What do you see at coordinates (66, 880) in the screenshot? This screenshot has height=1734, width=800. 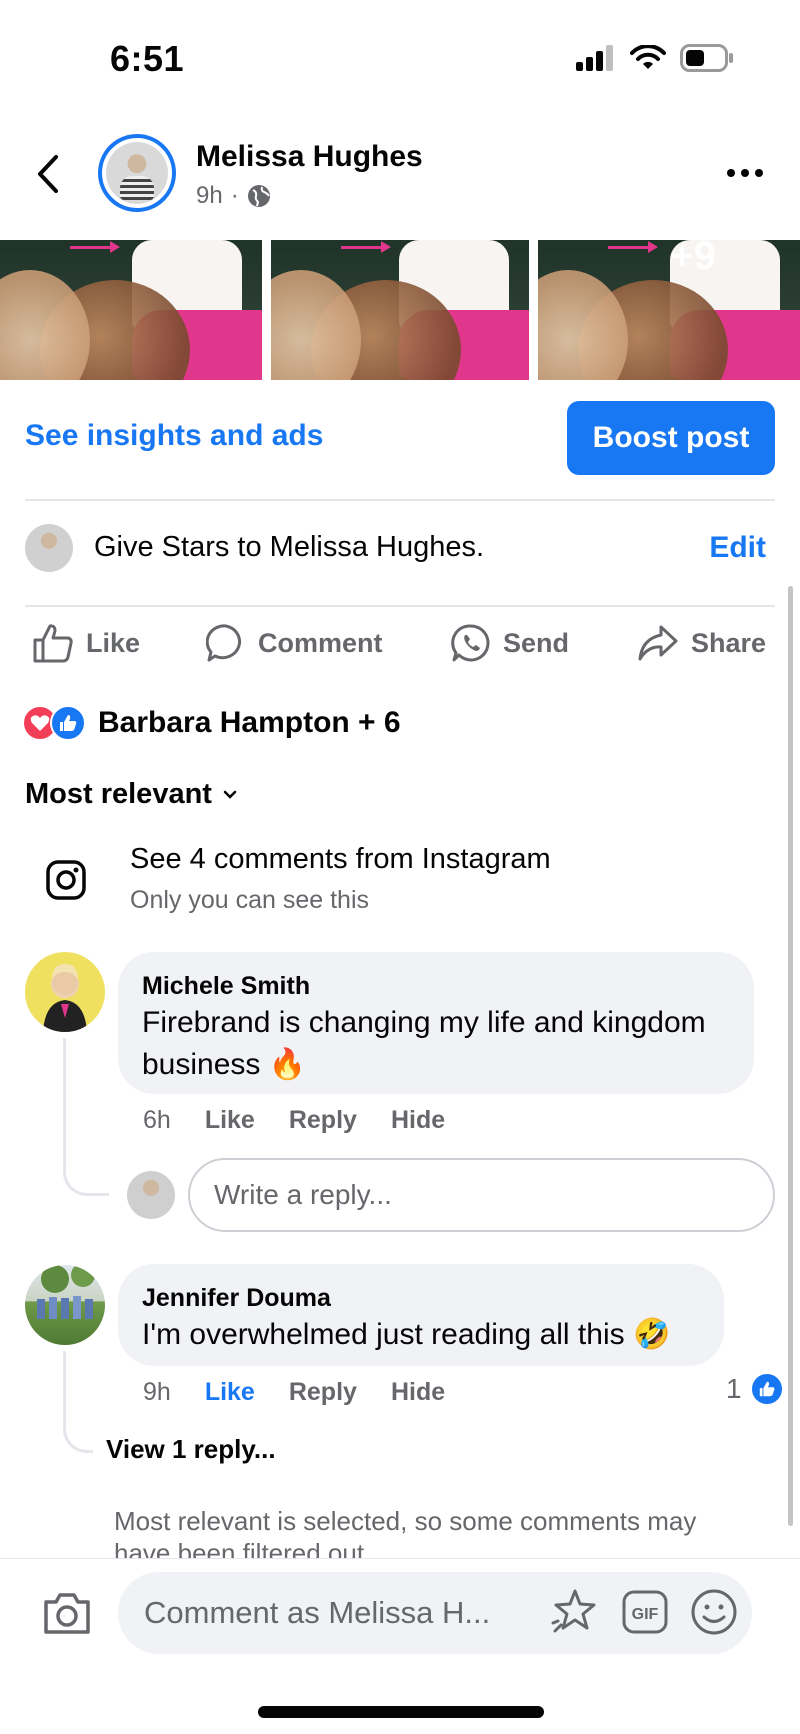 I see `instagram-icon` at bounding box center [66, 880].